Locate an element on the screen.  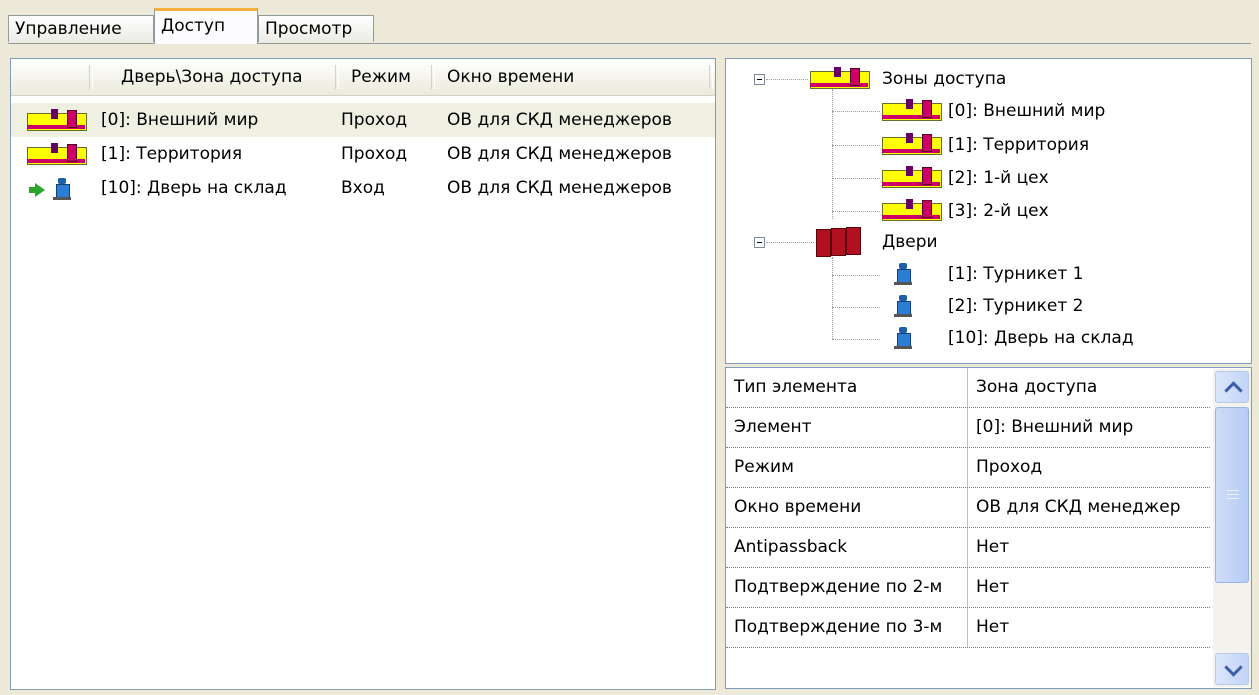
property-name: Подтверждение по 3-м is located at coordinates (847, 627).